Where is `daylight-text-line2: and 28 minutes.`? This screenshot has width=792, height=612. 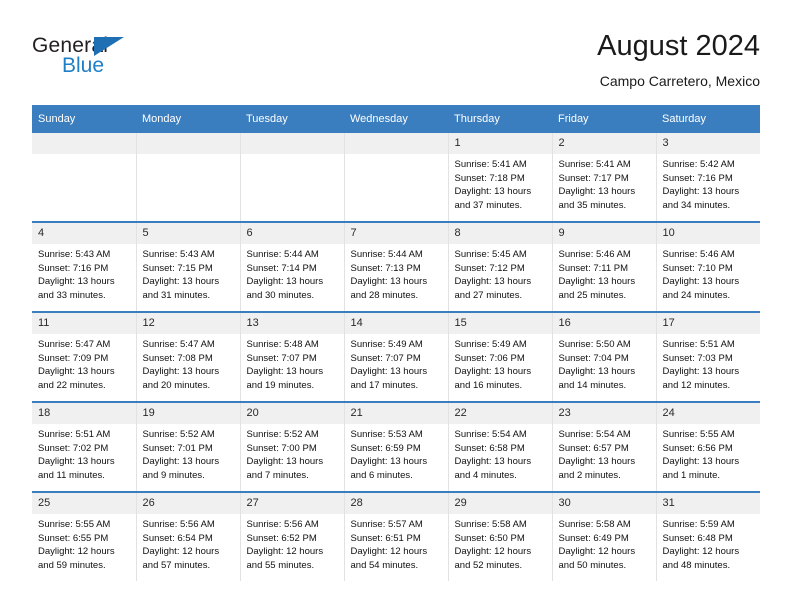
daylight-text-line2: and 28 minutes. is located at coordinates (384, 295).